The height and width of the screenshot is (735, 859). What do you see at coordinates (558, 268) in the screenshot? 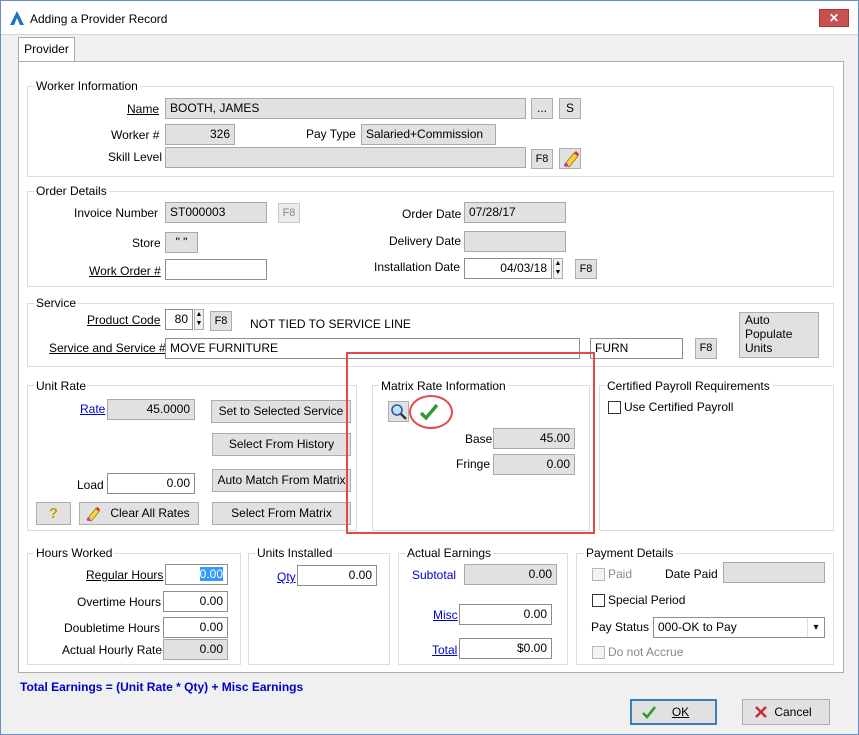
I see `installation-date-spinner: ▲ ▼` at bounding box center [558, 268].